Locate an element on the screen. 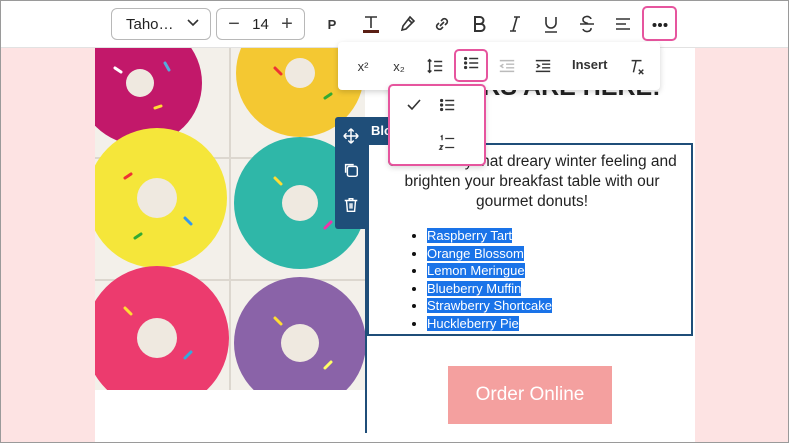  font-size-stepper: − 14 + is located at coordinates (260, 24).